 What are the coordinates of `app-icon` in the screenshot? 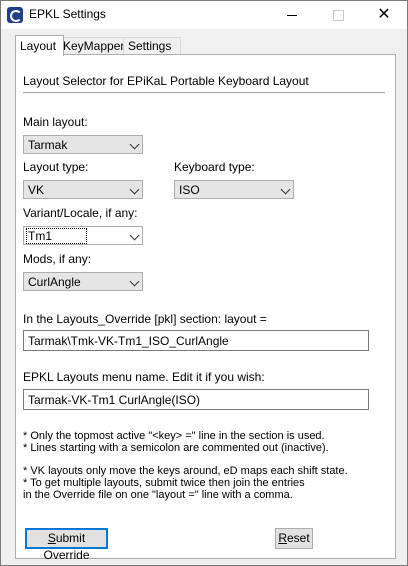 It's located at (15, 15).